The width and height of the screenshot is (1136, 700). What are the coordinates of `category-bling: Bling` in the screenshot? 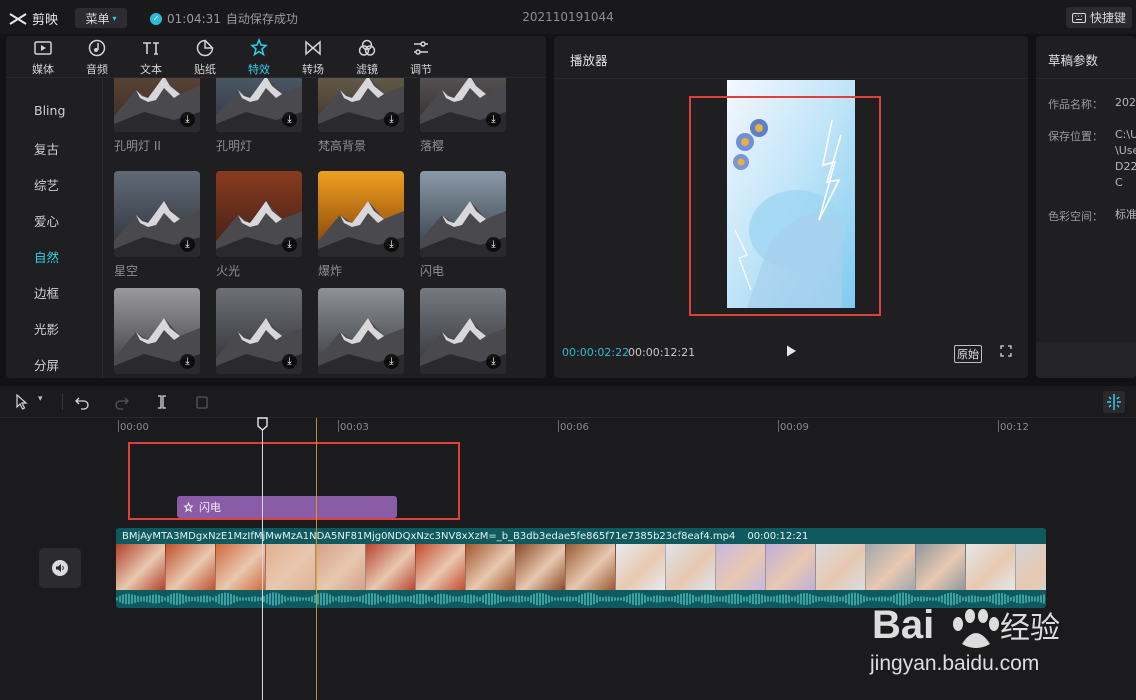 It's located at (49, 110).